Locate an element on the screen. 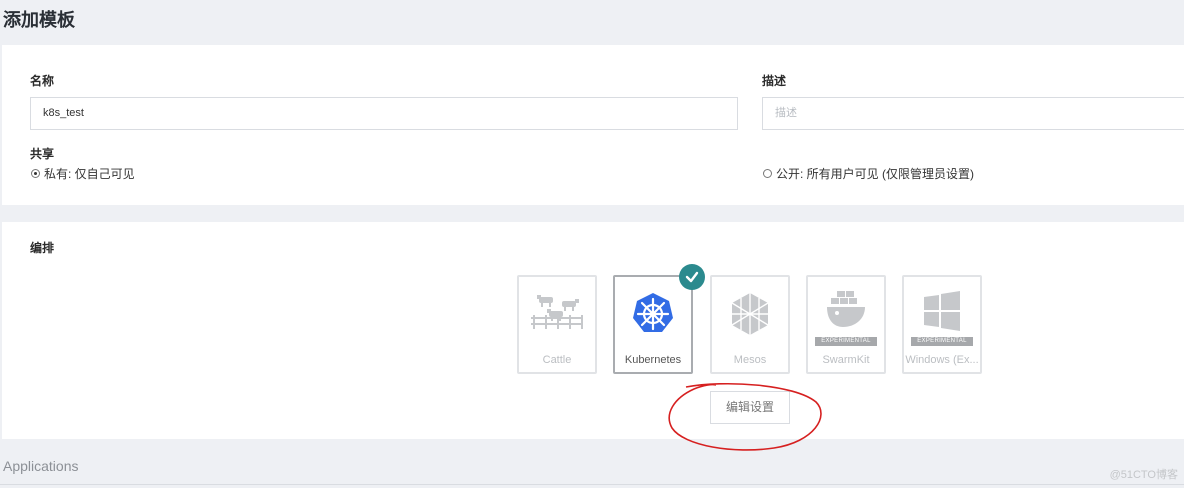 This screenshot has height=488, width=1184. private-radio-option: 私有: 仅自己可见 is located at coordinates (83, 173).